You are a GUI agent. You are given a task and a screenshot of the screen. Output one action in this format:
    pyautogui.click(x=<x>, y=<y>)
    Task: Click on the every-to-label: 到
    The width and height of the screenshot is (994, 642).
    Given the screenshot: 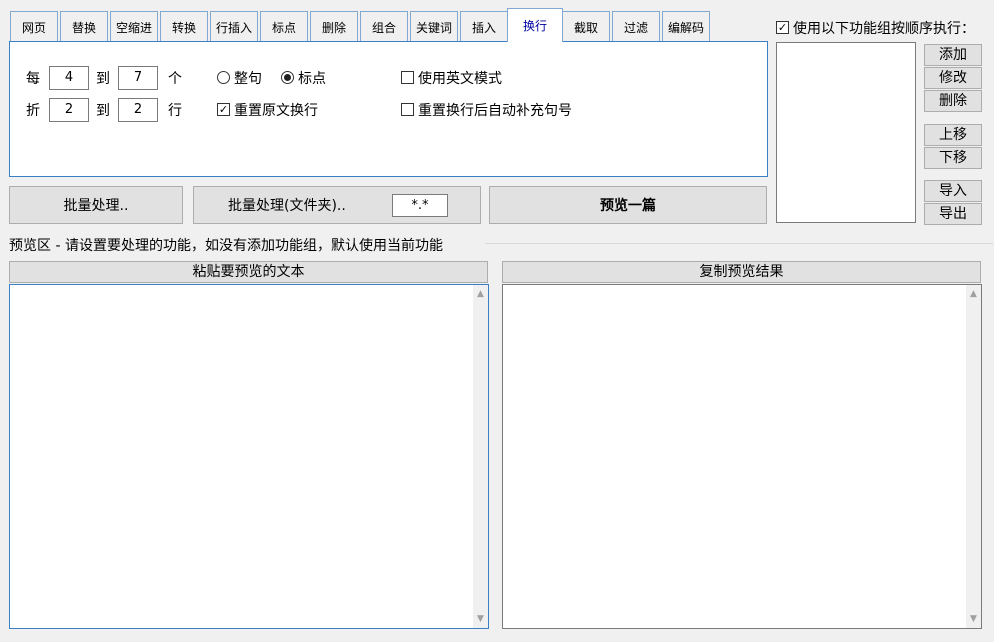 What is the action you would take?
    pyautogui.click(x=103, y=79)
    